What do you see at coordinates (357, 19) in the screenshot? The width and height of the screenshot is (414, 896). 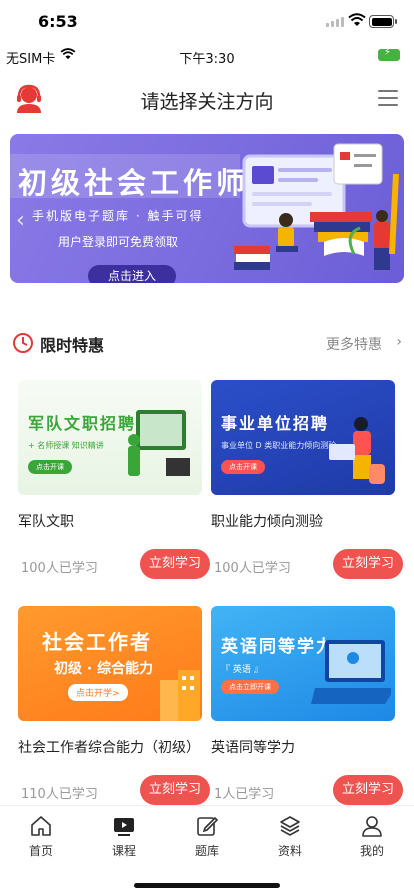 I see `wifi-icon` at bounding box center [357, 19].